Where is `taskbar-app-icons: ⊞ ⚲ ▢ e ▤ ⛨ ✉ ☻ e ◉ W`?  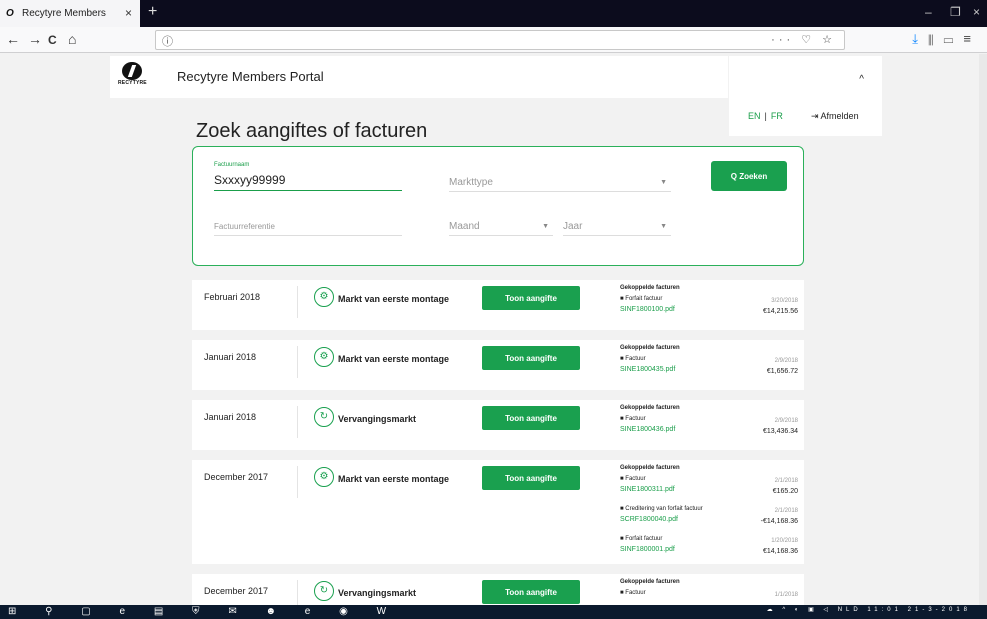
taskbar-app-icons: ⊞ ⚲ ▢ e ▤ ⛨ ✉ ☻ e ◉ W is located at coordinates (203, 611).